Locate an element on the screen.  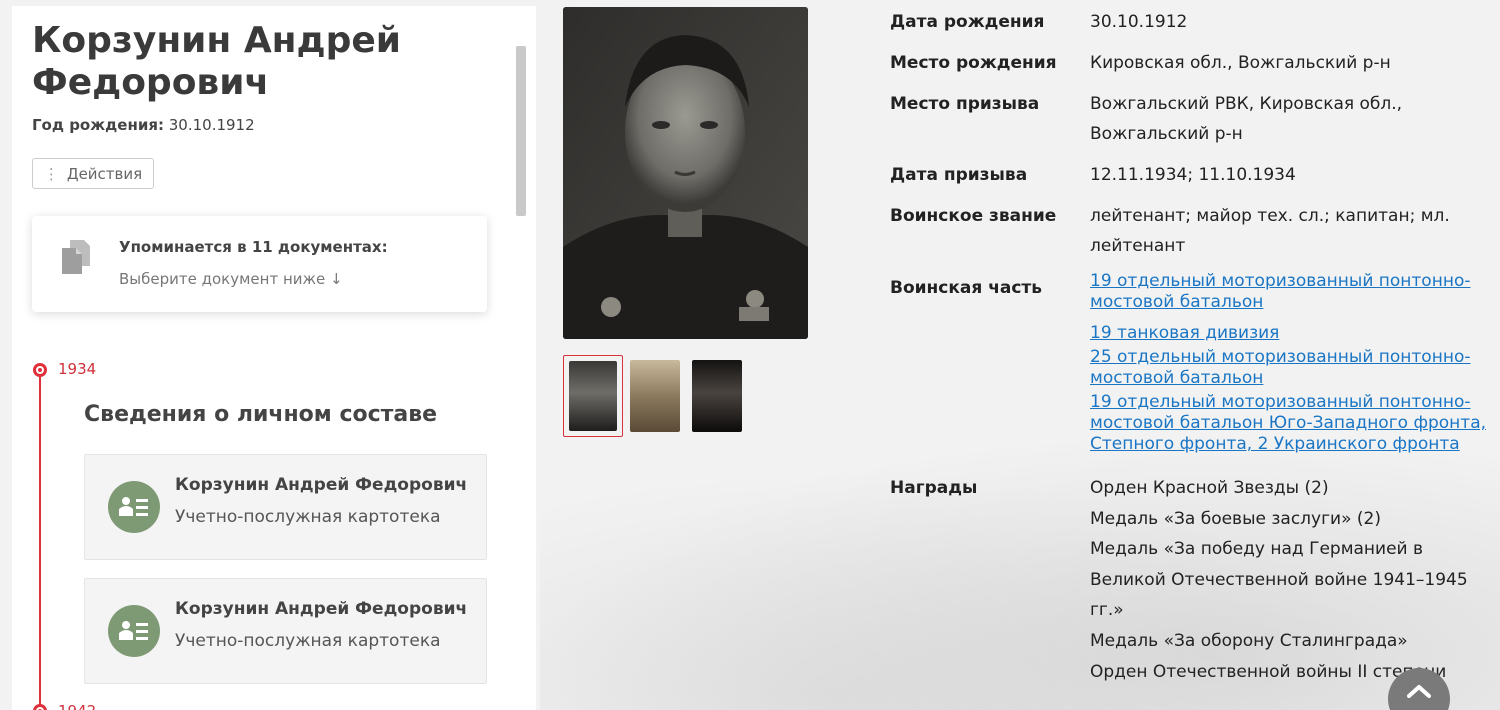
draft-date-label: Дата призыва is located at coordinates (959, 175).